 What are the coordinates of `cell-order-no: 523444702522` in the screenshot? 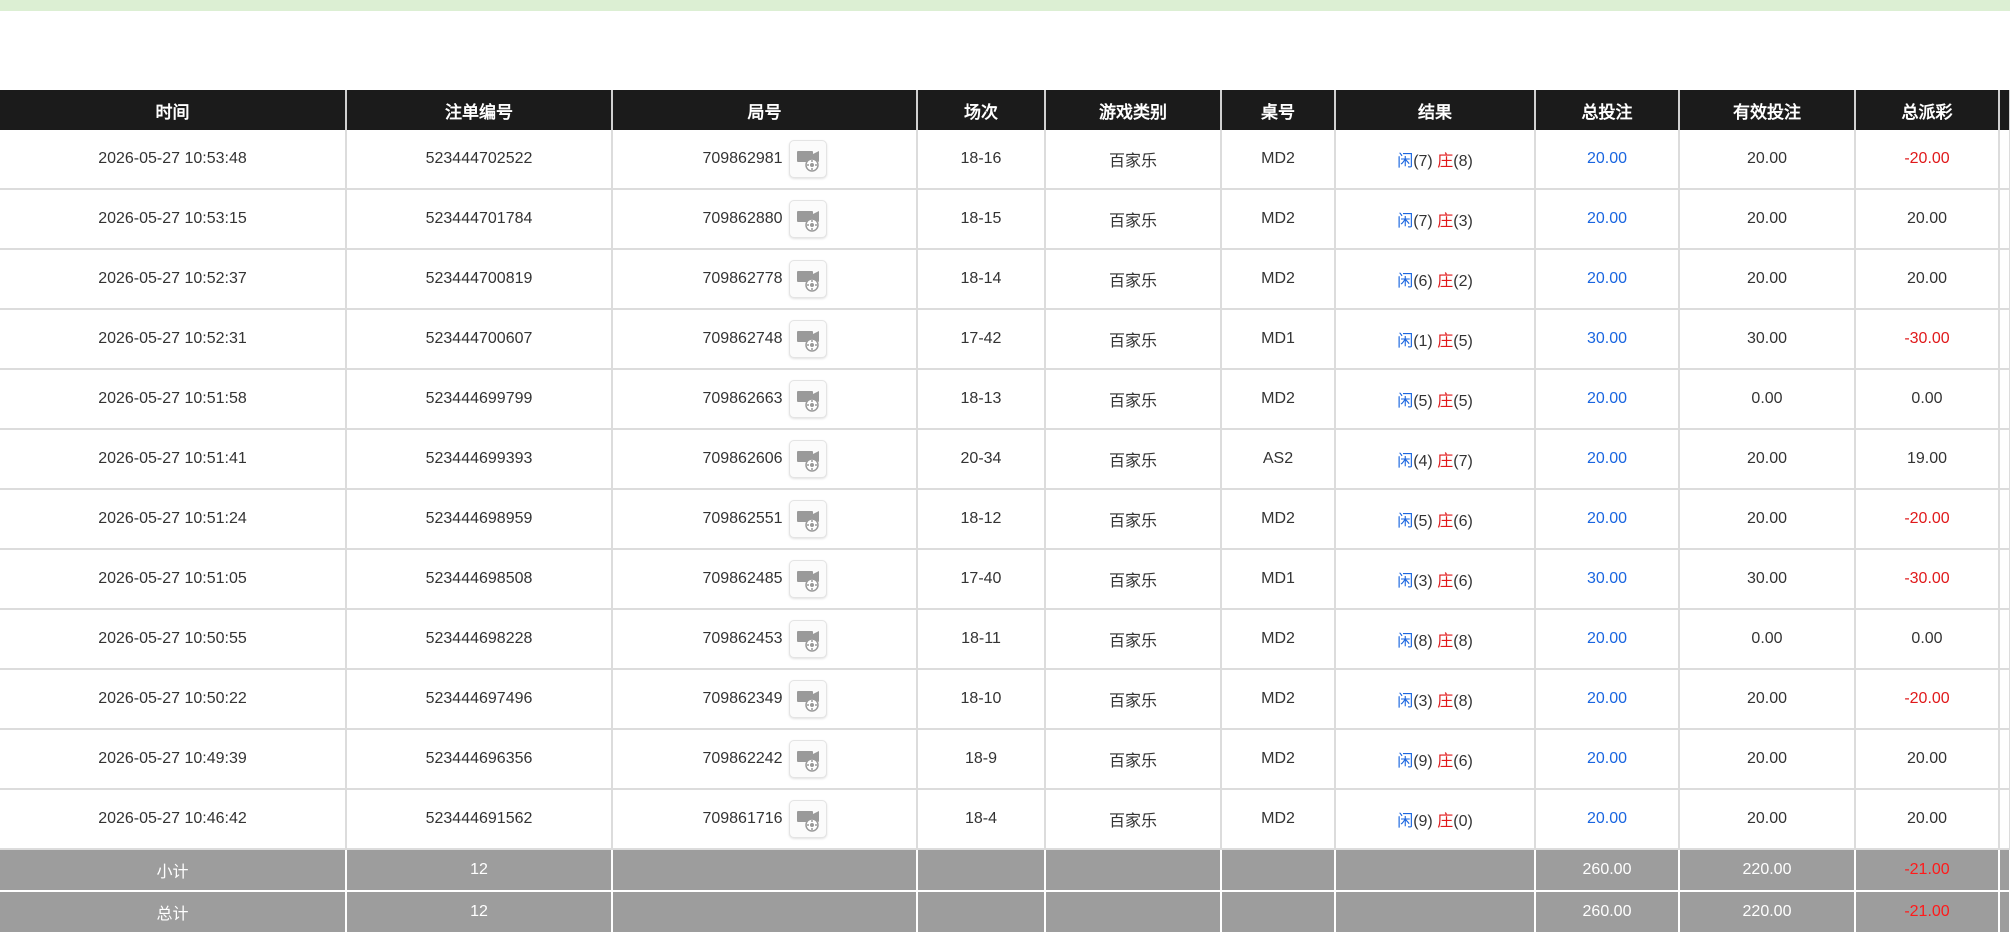 It's located at (479, 160).